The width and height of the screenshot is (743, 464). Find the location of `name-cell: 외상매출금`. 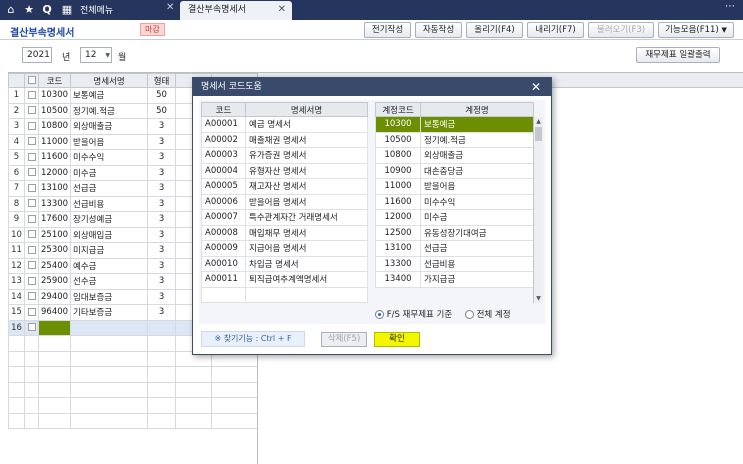

name-cell: 외상매출금 is located at coordinates (109, 126).